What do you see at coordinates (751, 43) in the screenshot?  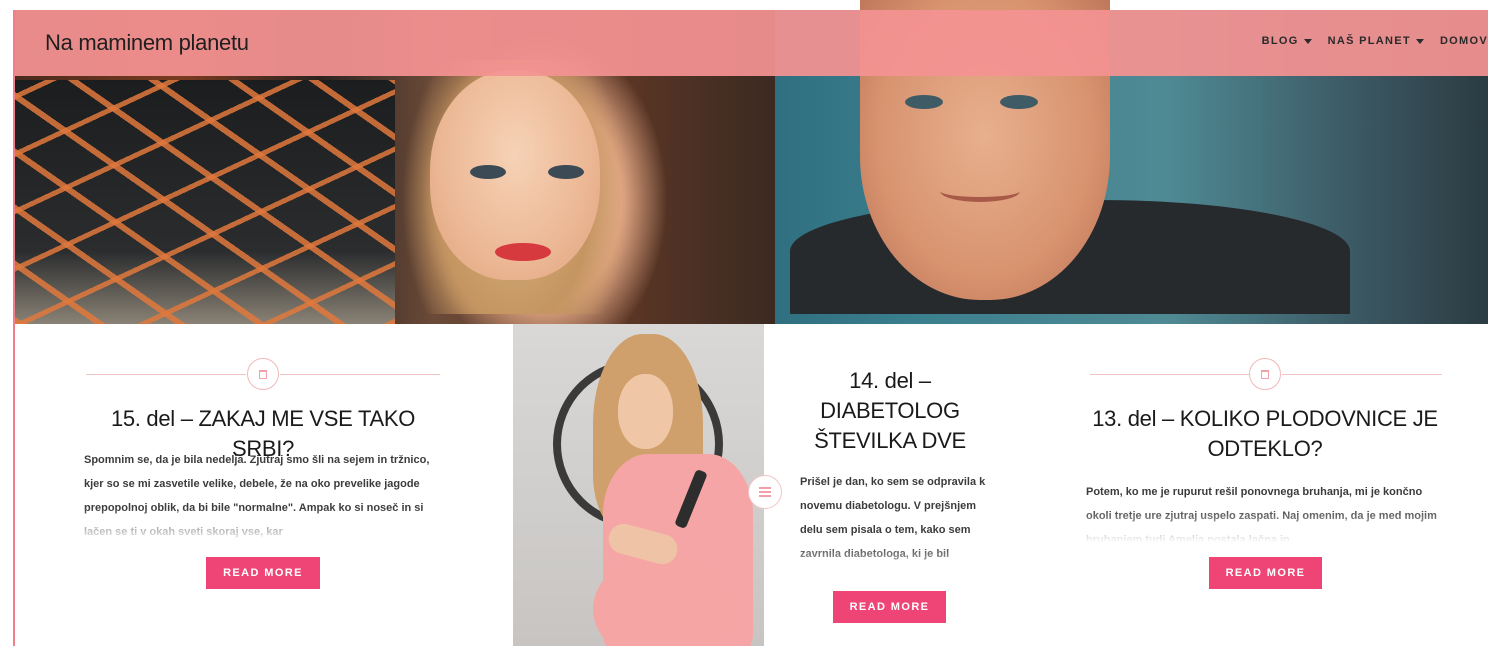 I see `navbar: Na maminem planetu BLOG NAŠ PLANET DOMOV` at bounding box center [751, 43].